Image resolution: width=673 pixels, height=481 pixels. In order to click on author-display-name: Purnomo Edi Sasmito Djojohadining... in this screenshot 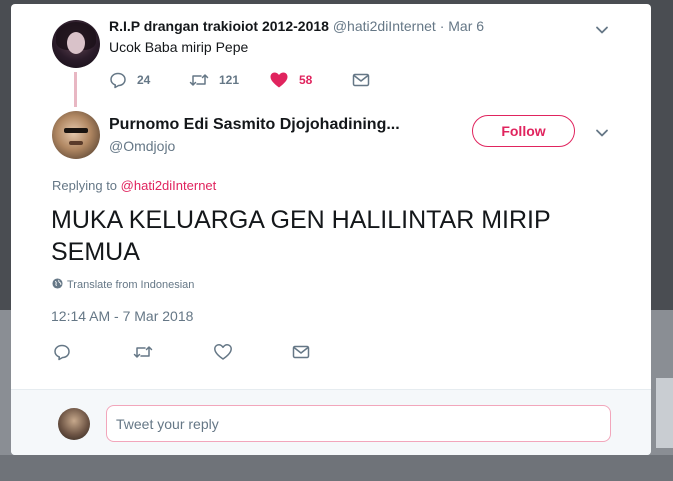, I will do `click(254, 125)`.